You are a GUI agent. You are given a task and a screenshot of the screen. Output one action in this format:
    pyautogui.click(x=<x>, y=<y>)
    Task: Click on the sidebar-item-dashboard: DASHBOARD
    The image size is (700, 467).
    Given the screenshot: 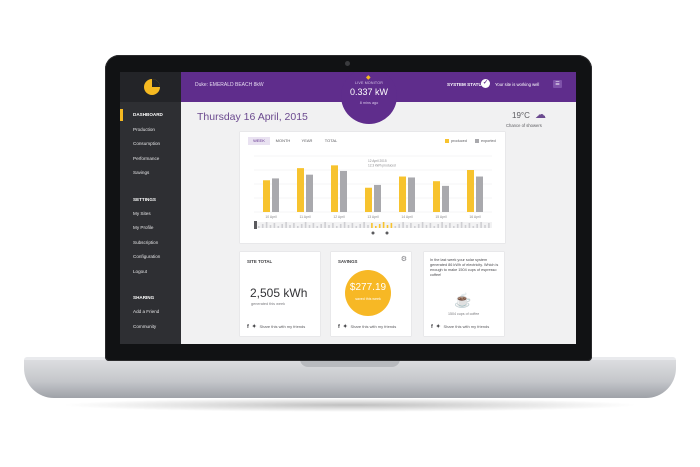 What is the action you would take?
    pyautogui.click(x=150, y=115)
    